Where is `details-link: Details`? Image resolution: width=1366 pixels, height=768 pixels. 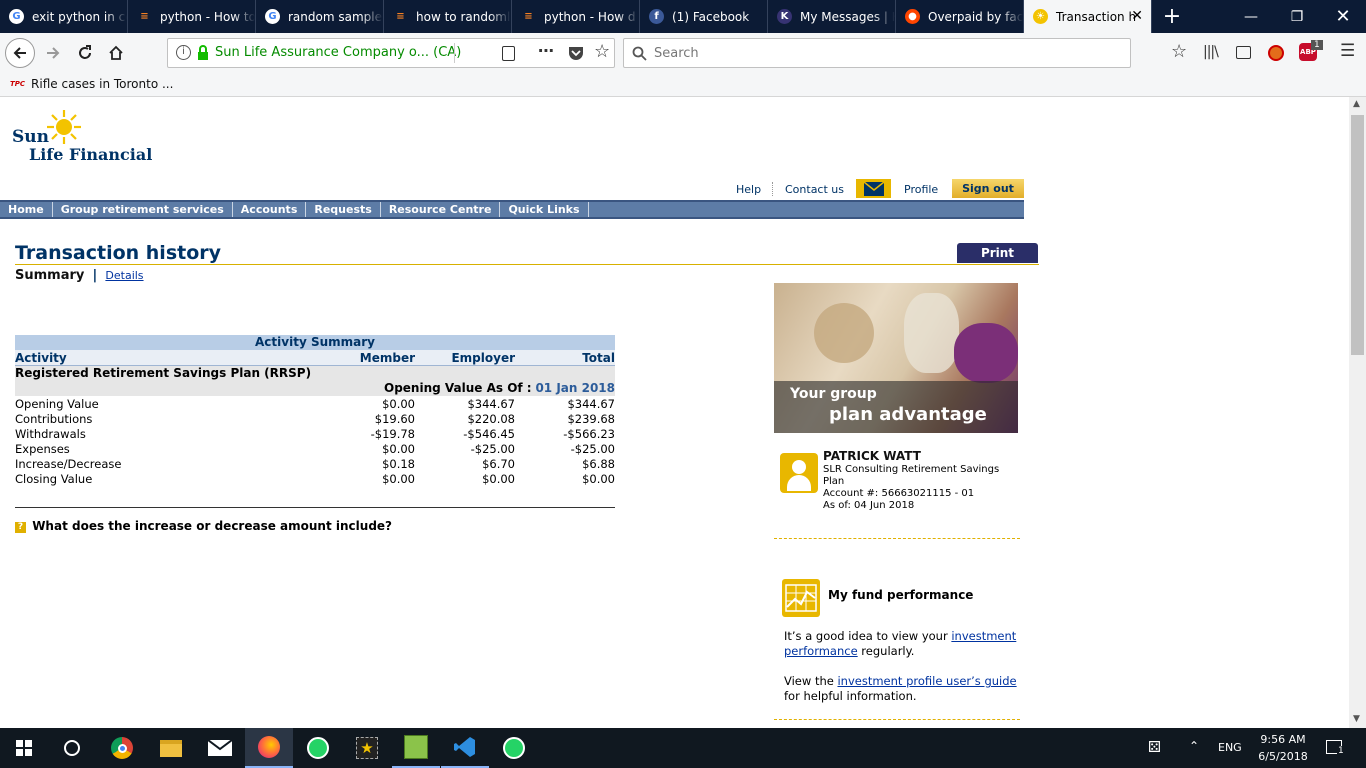
details-link: Details is located at coordinates (124, 275).